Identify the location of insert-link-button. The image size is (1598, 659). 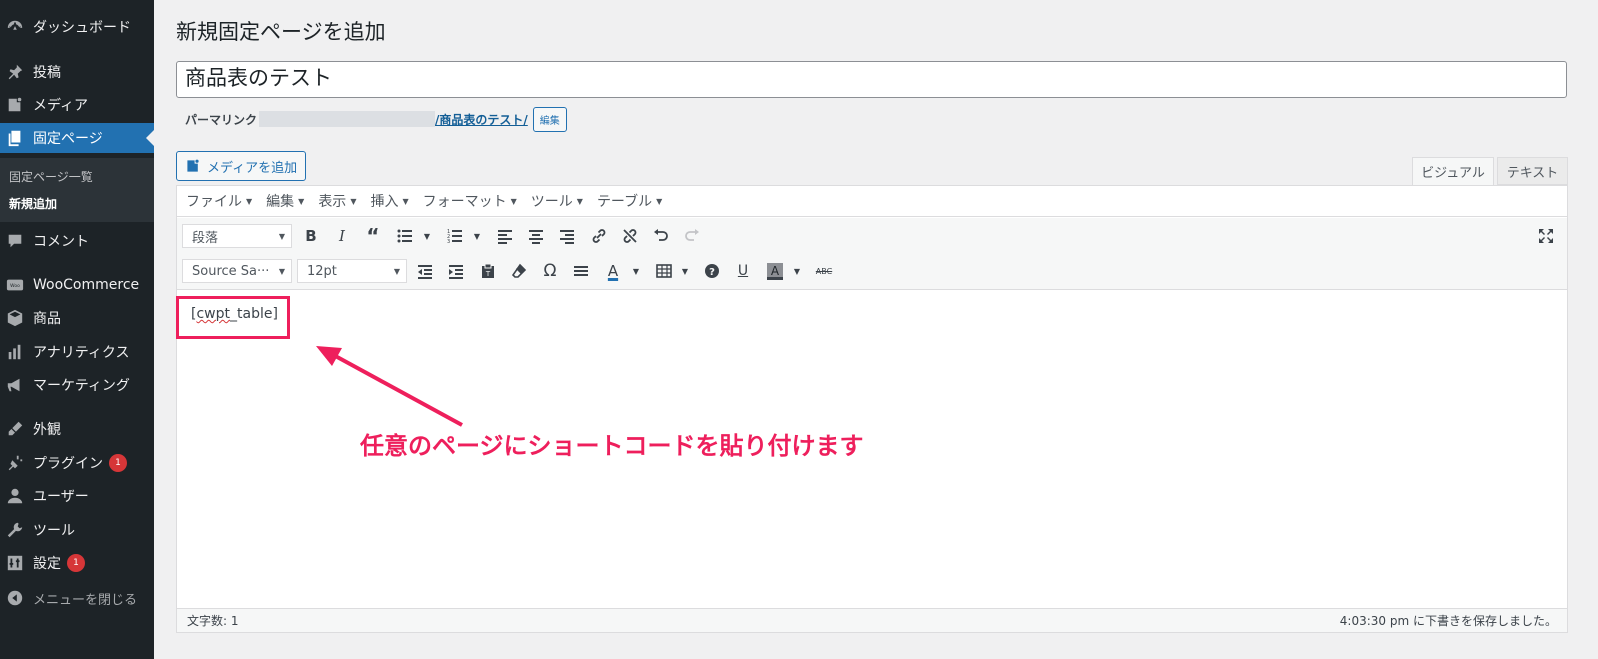
(599, 236).